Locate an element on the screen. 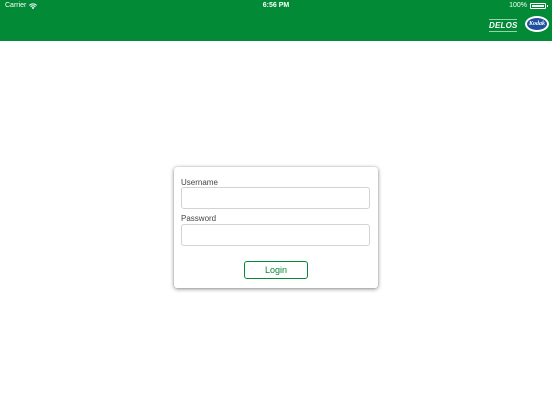  status-time: 6:56 PM is located at coordinates (276, 5).